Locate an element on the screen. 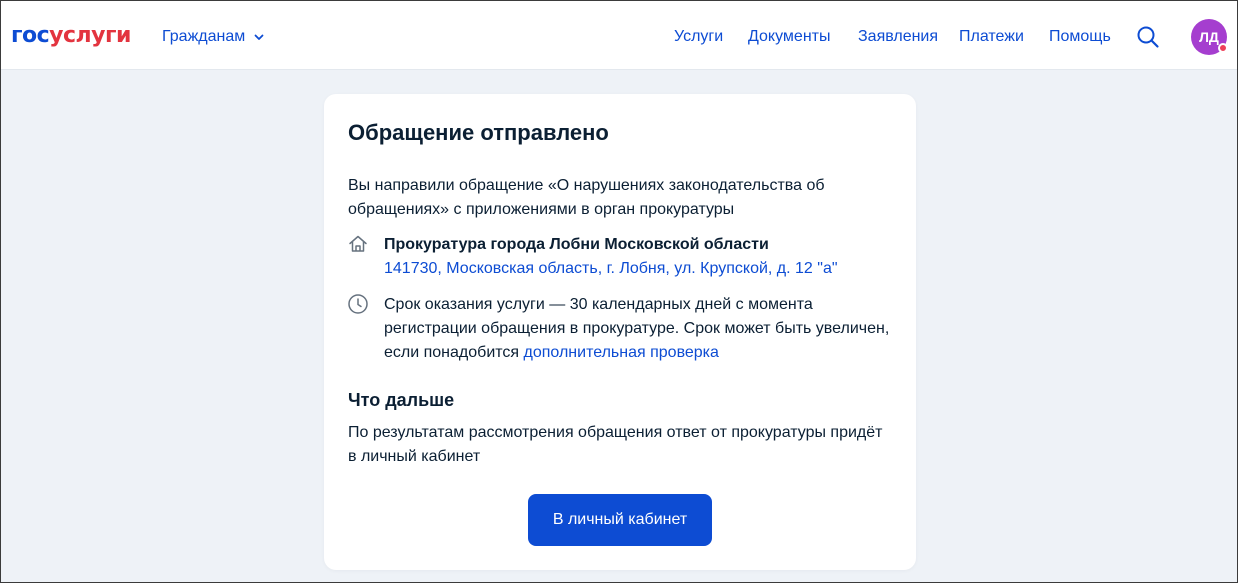 The height and width of the screenshot is (583, 1238). nav-link-services: Услуги is located at coordinates (698, 37).